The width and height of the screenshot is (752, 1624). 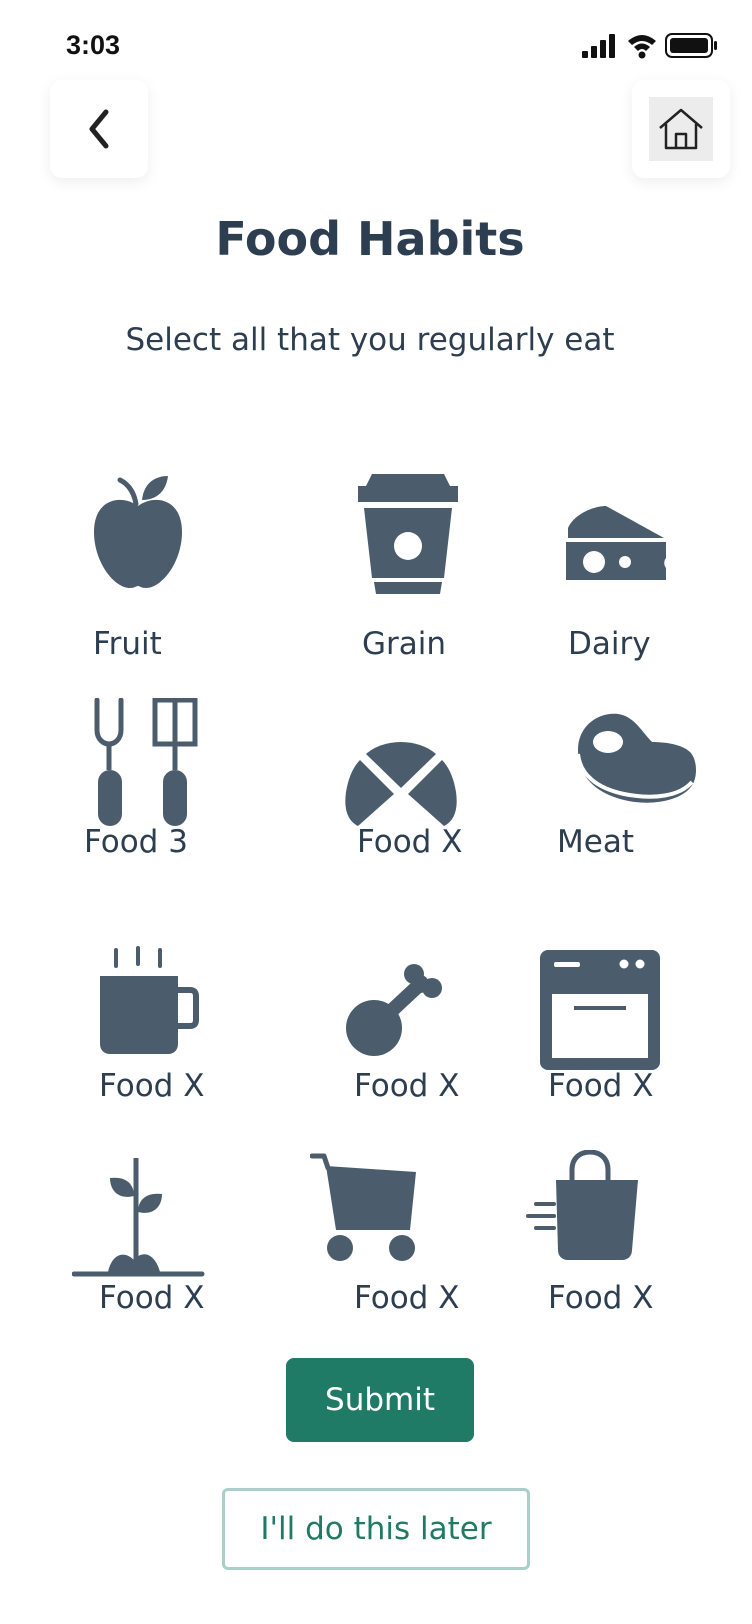 I want to click on food-option-label: Fruit, so click(x=127, y=644).